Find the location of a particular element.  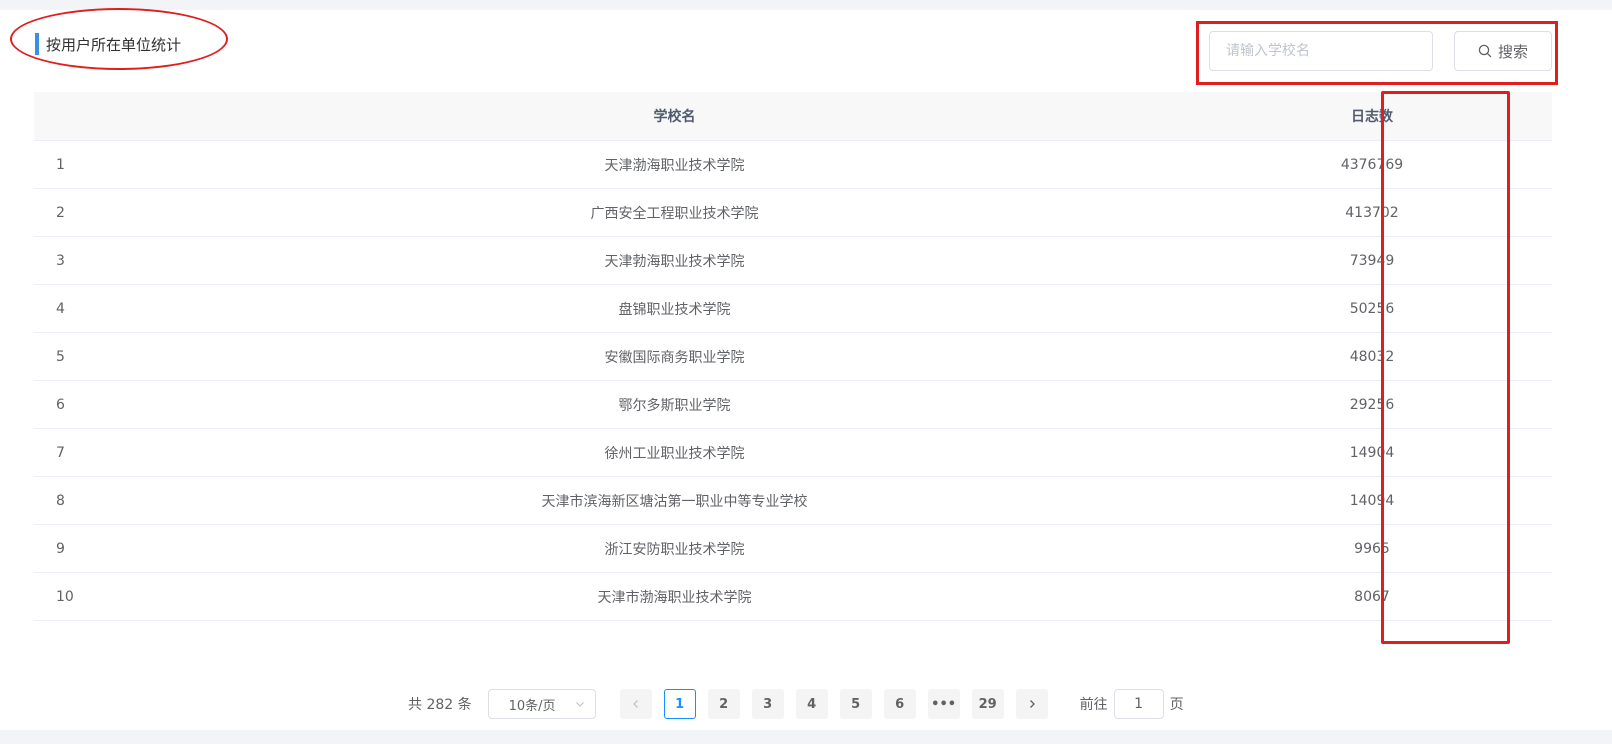

page-title: 按用户所在单位统计 is located at coordinates (108, 44).